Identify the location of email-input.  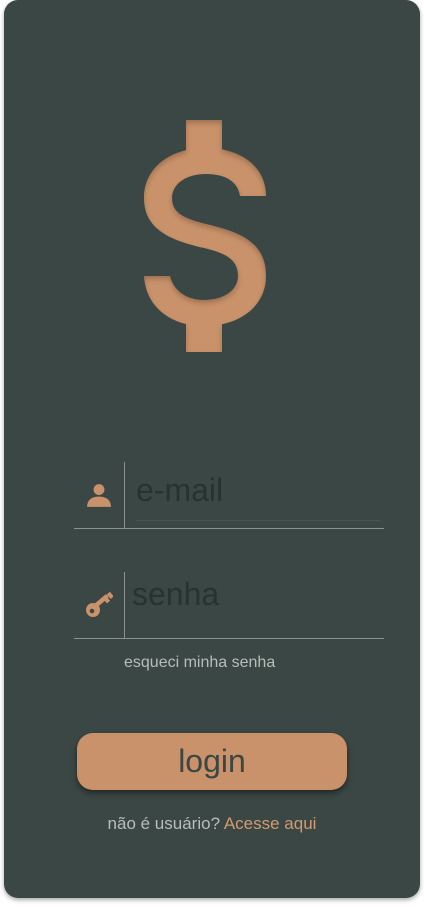
(261, 490).